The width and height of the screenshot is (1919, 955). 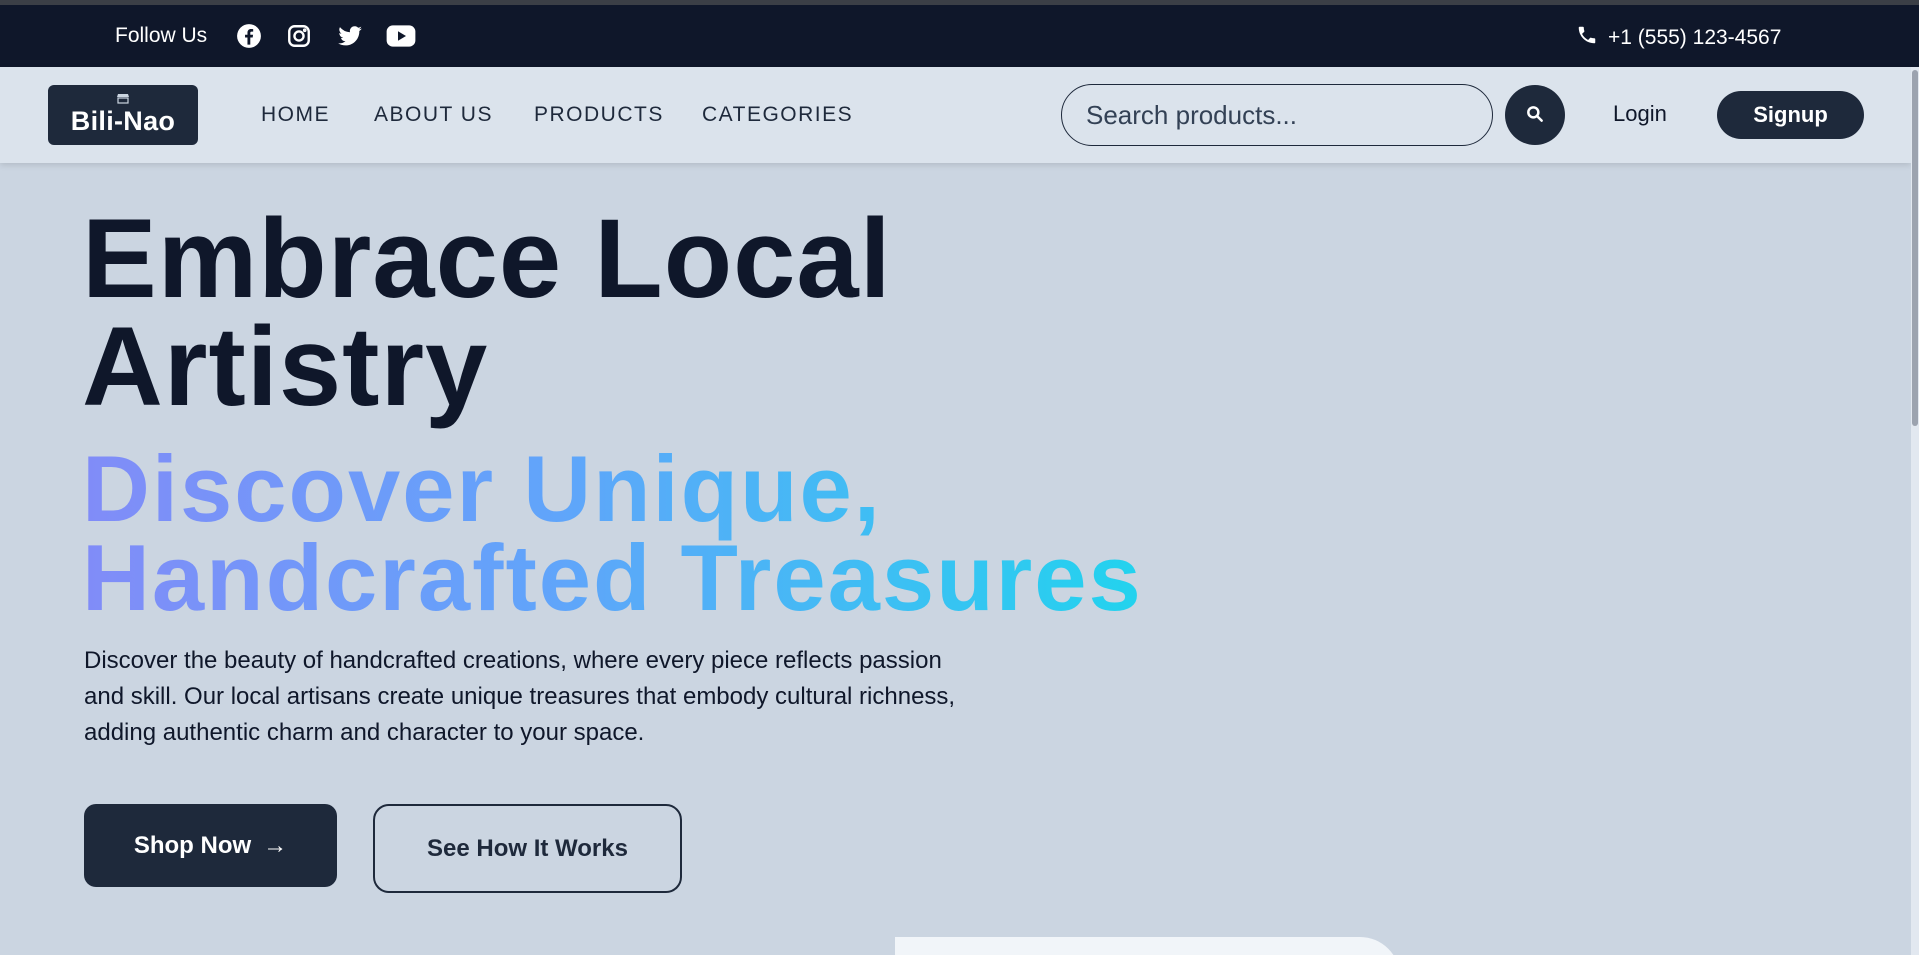 What do you see at coordinates (777, 115) in the screenshot?
I see `nav-categories: CATEGORIES` at bounding box center [777, 115].